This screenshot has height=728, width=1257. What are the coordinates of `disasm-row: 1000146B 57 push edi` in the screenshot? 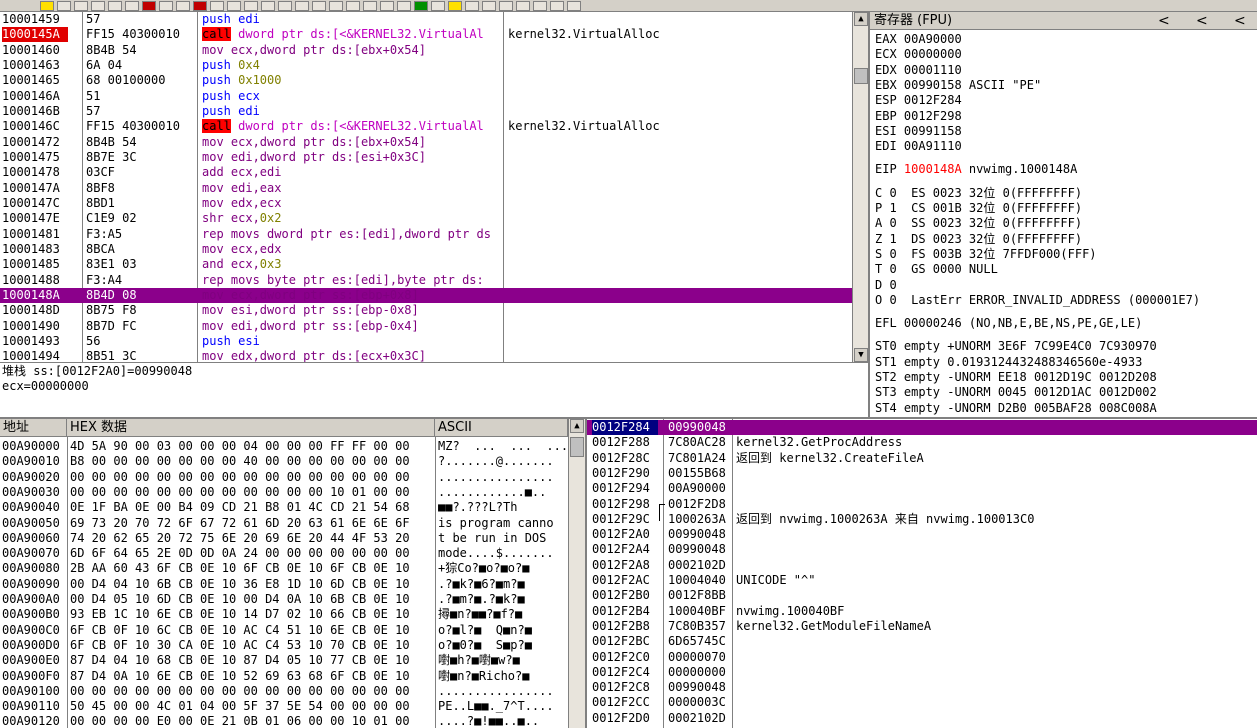 It's located at (426, 111).